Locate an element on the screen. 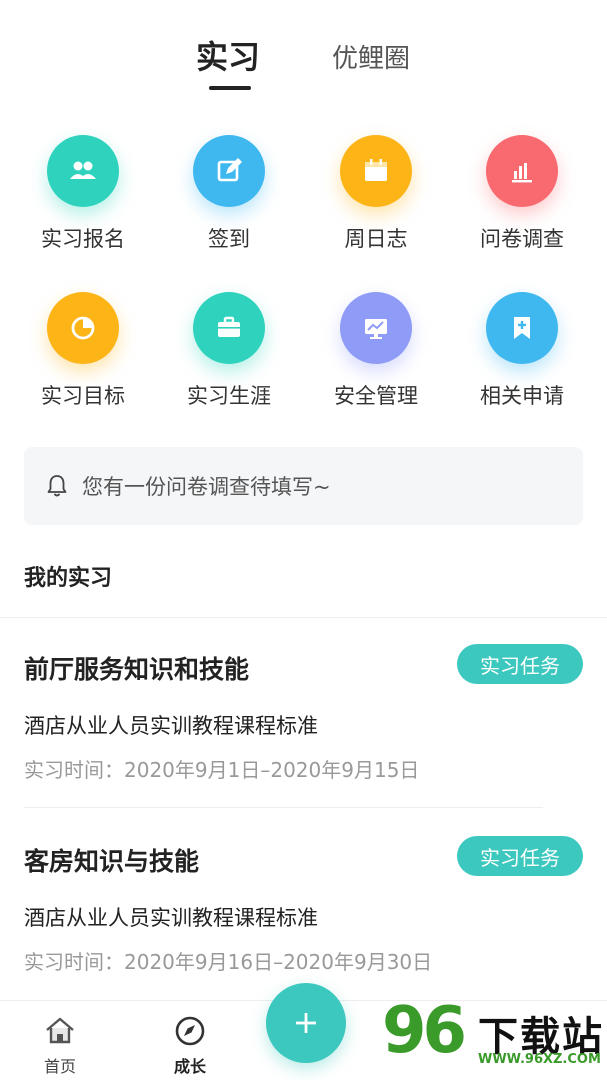  briefcase-icon is located at coordinates (229, 328).